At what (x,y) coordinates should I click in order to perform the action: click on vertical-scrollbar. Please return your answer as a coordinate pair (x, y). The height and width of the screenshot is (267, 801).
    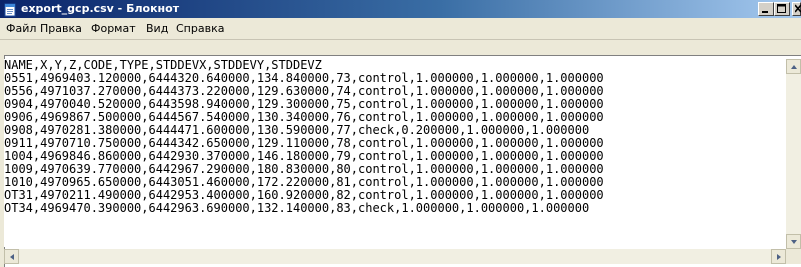
    Looking at the image, I should click on (793, 154).